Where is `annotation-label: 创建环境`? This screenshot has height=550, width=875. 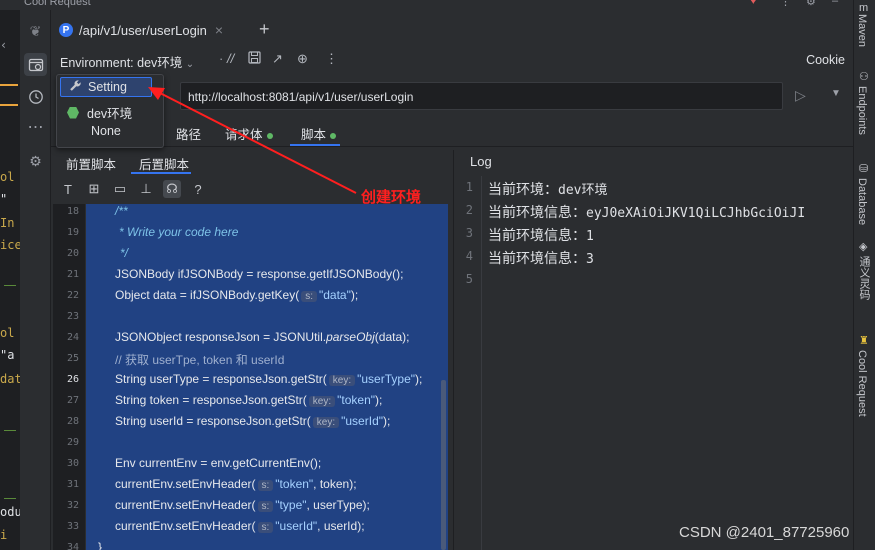 annotation-label: 创建环境 is located at coordinates (391, 197).